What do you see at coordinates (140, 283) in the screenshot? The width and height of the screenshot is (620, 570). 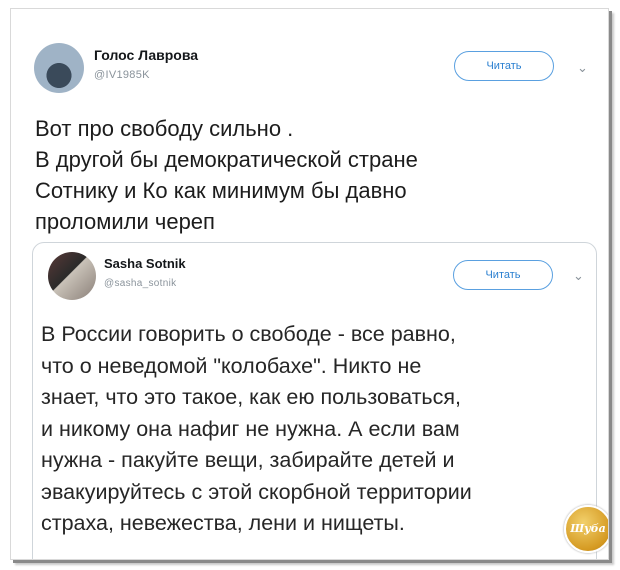 I see `quoted-author-handle: @sasha_sotnik` at bounding box center [140, 283].